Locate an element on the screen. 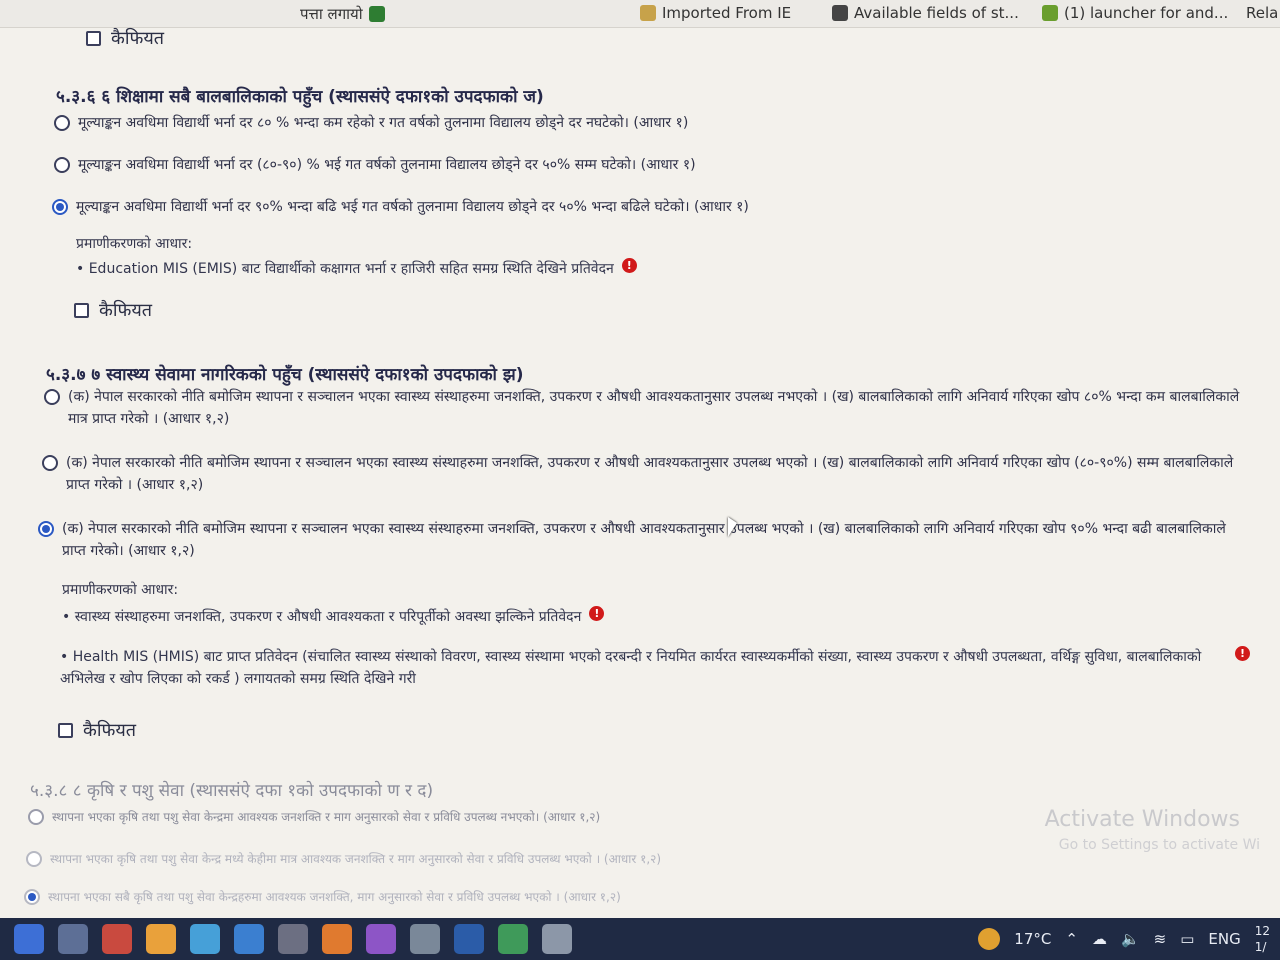 The width and height of the screenshot is (1280, 960). mouse-cursor-icon is located at coordinates (732, 527).